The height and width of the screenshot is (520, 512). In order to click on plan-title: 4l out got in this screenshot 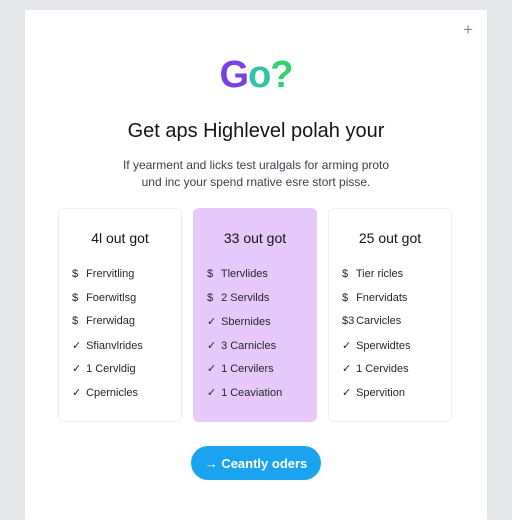, I will do `click(120, 238)`.